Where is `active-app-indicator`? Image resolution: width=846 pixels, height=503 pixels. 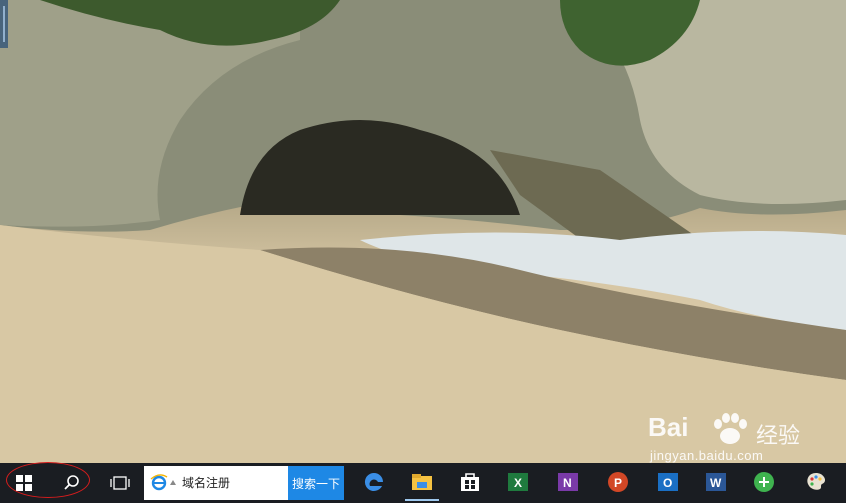 active-app-indicator is located at coordinates (422, 500).